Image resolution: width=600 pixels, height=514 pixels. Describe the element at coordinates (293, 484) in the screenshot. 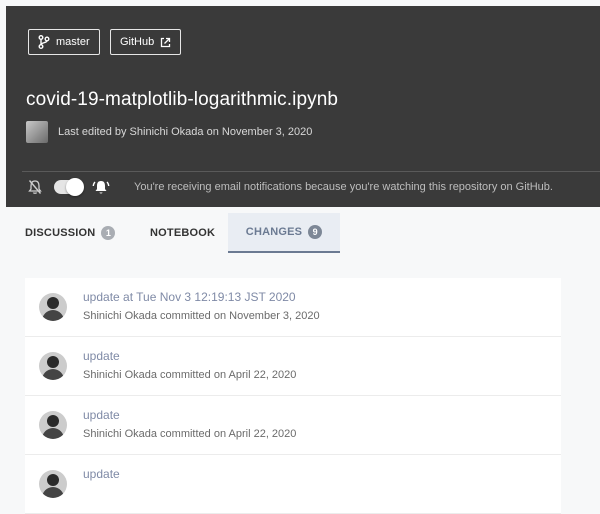

I see `list-item: update` at that location.